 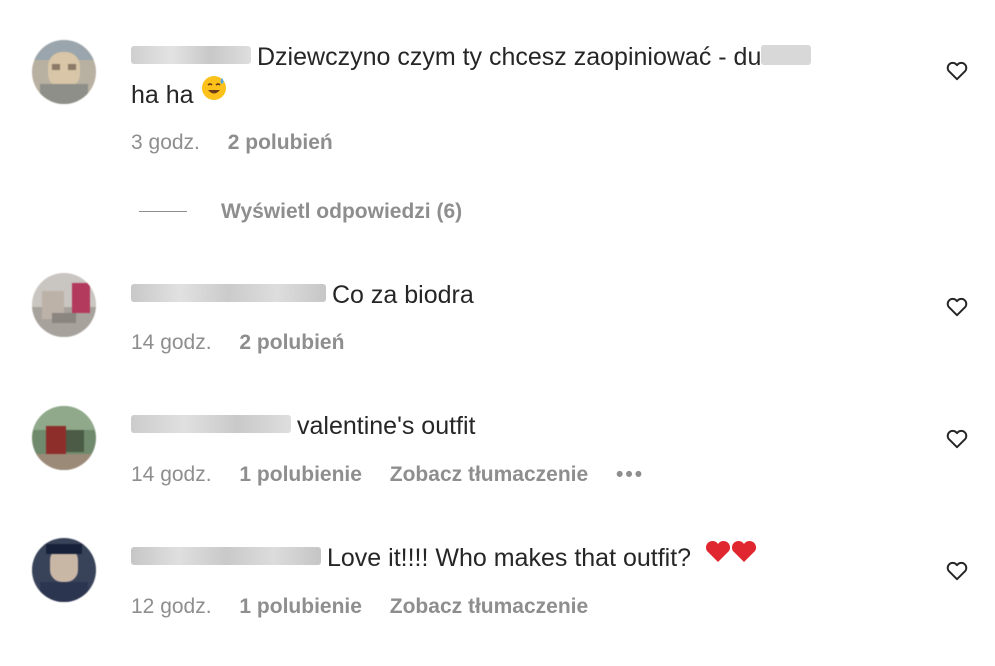 I want to click on comment-time: 12 godz., so click(x=171, y=606).